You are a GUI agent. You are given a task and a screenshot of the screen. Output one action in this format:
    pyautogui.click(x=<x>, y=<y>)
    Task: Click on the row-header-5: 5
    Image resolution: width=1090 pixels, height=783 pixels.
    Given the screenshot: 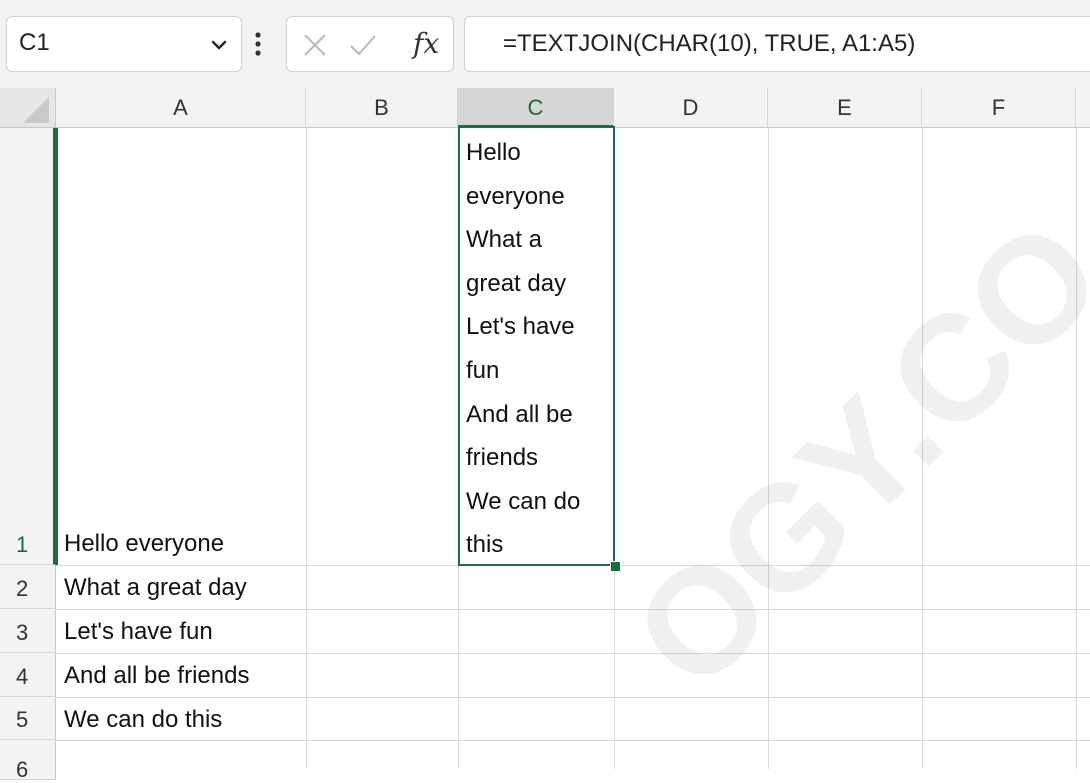 What is the action you would take?
    pyautogui.click(x=28, y=718)
    